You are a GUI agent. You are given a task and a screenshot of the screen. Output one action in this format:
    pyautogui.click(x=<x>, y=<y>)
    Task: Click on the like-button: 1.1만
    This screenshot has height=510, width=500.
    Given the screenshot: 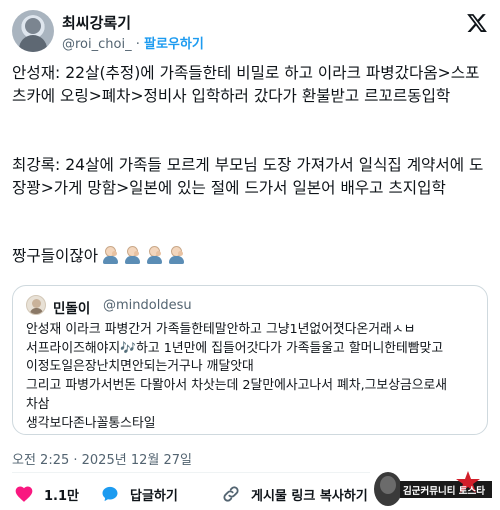 What is the action you would take?
    pyautogui.click(x=46, y=494)
    